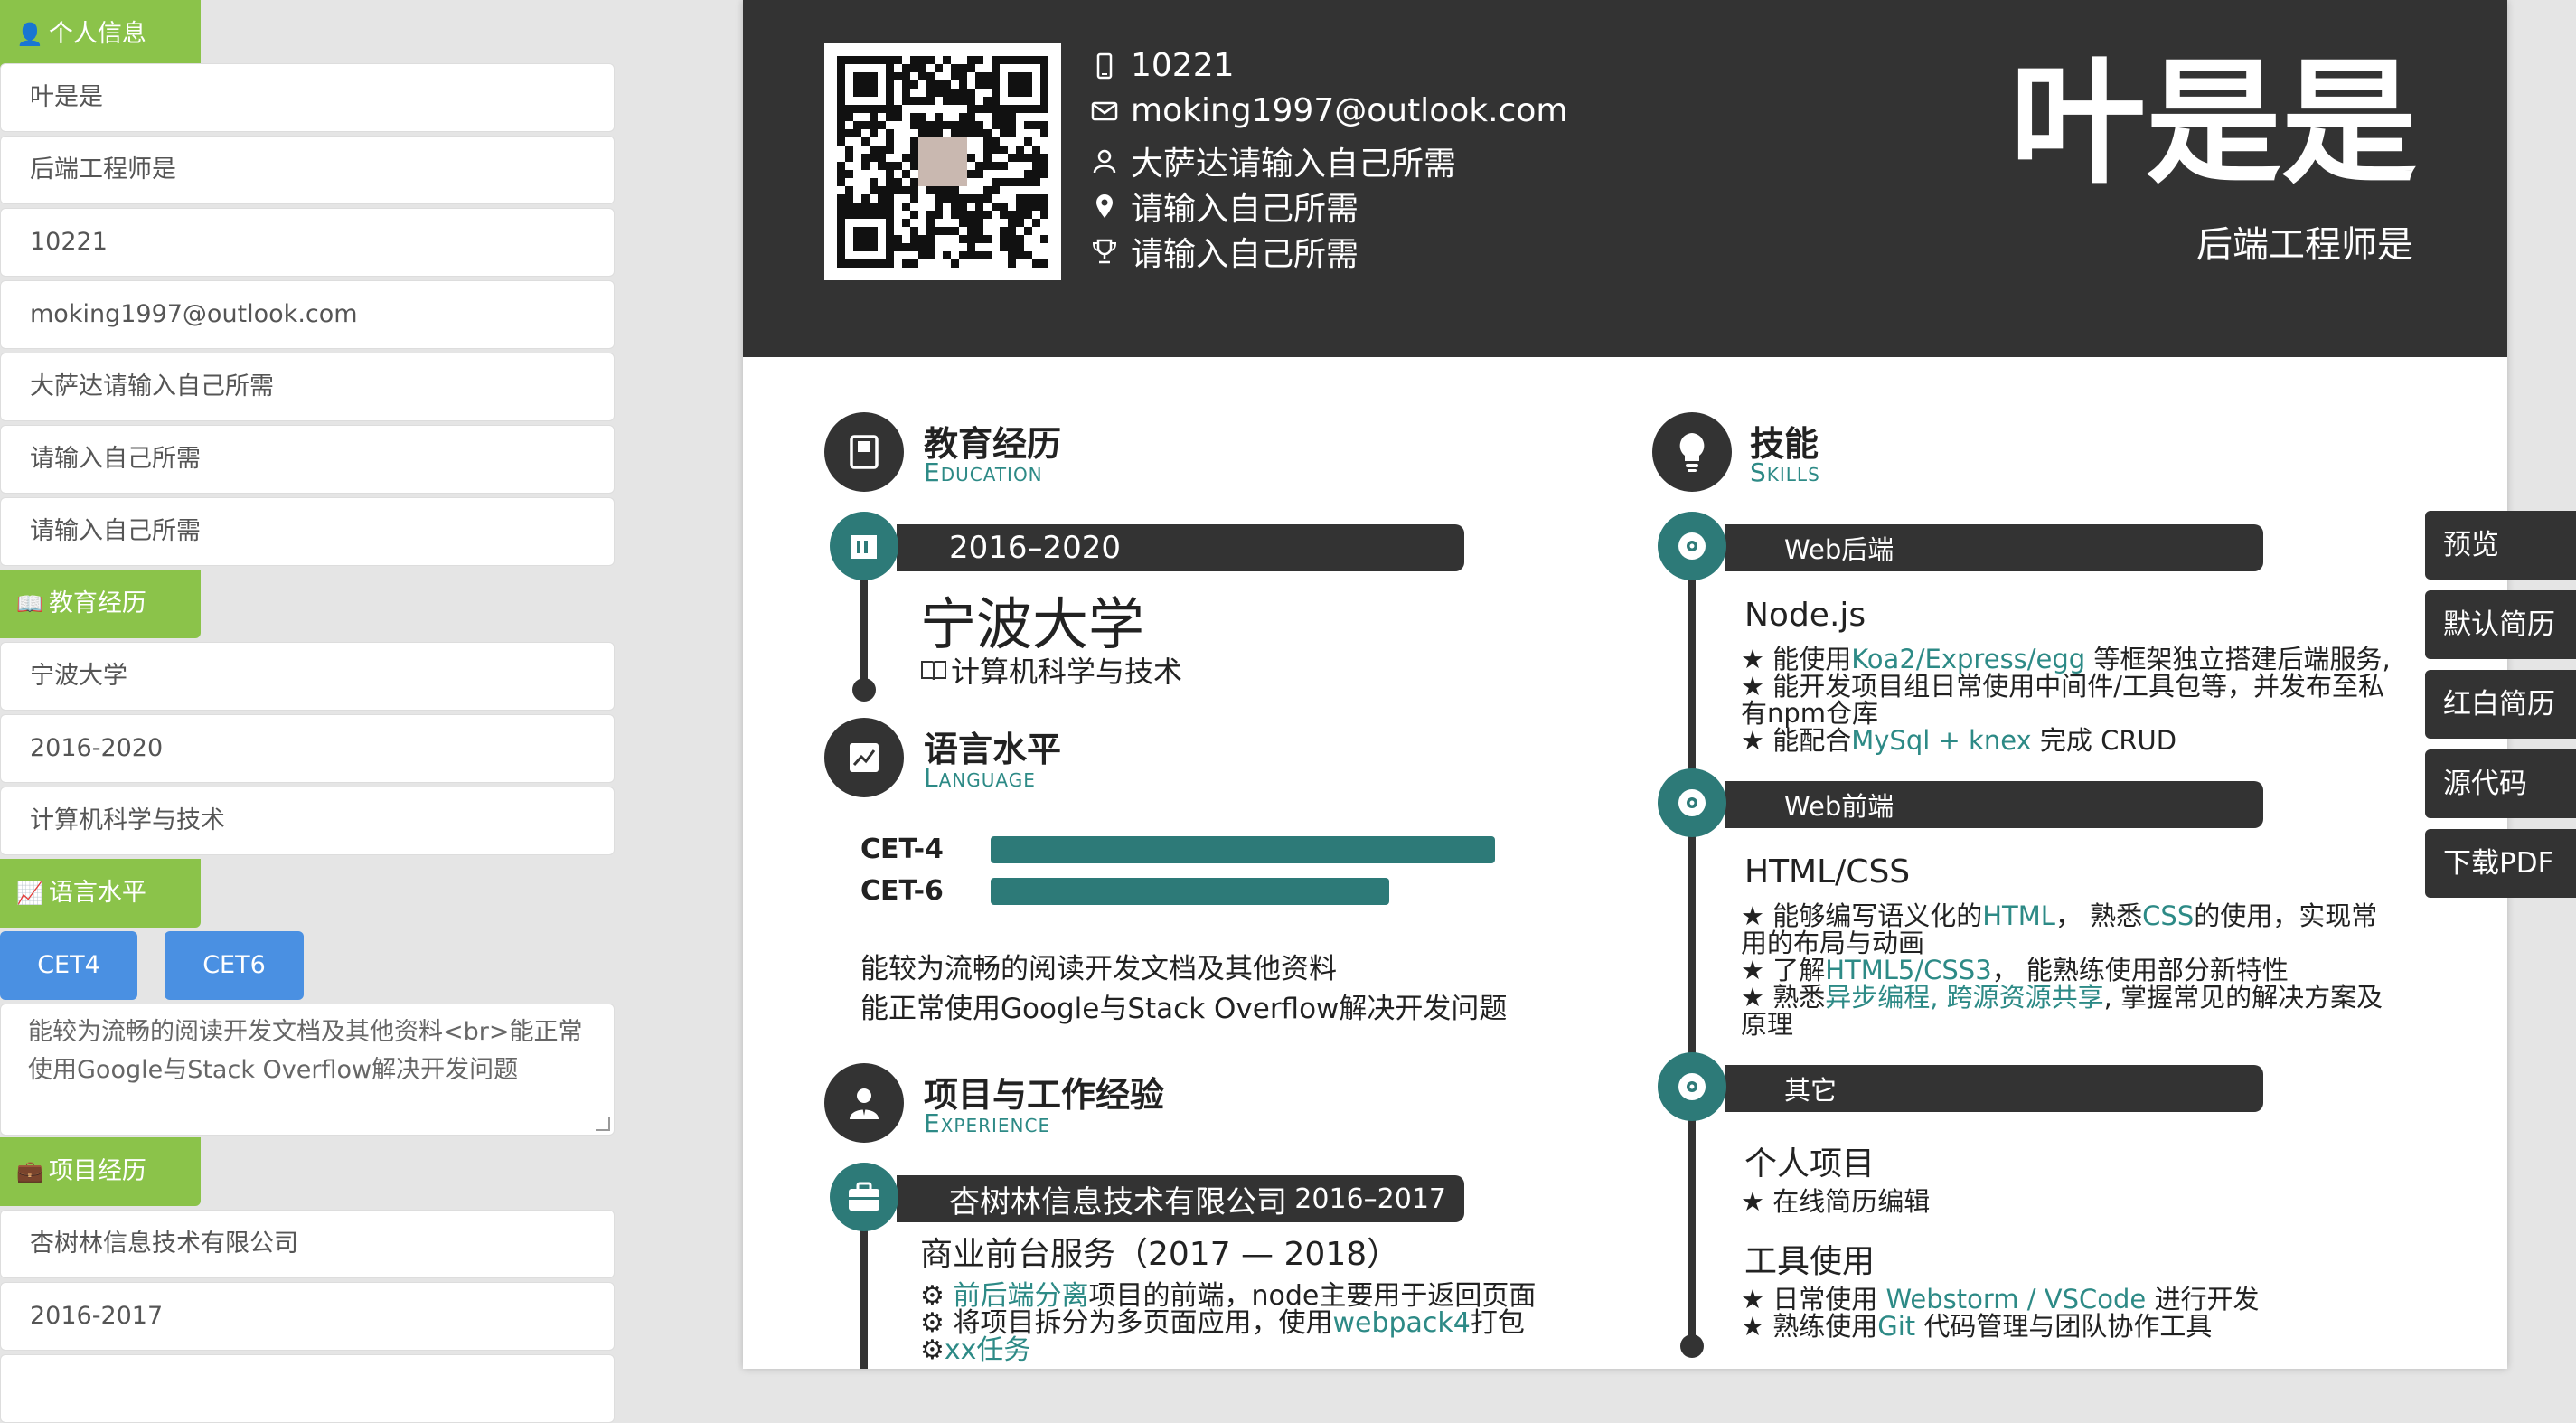 The image size is (2576, 1423). I want to click on major: 计算机科学与技术, so click(1051, 670).